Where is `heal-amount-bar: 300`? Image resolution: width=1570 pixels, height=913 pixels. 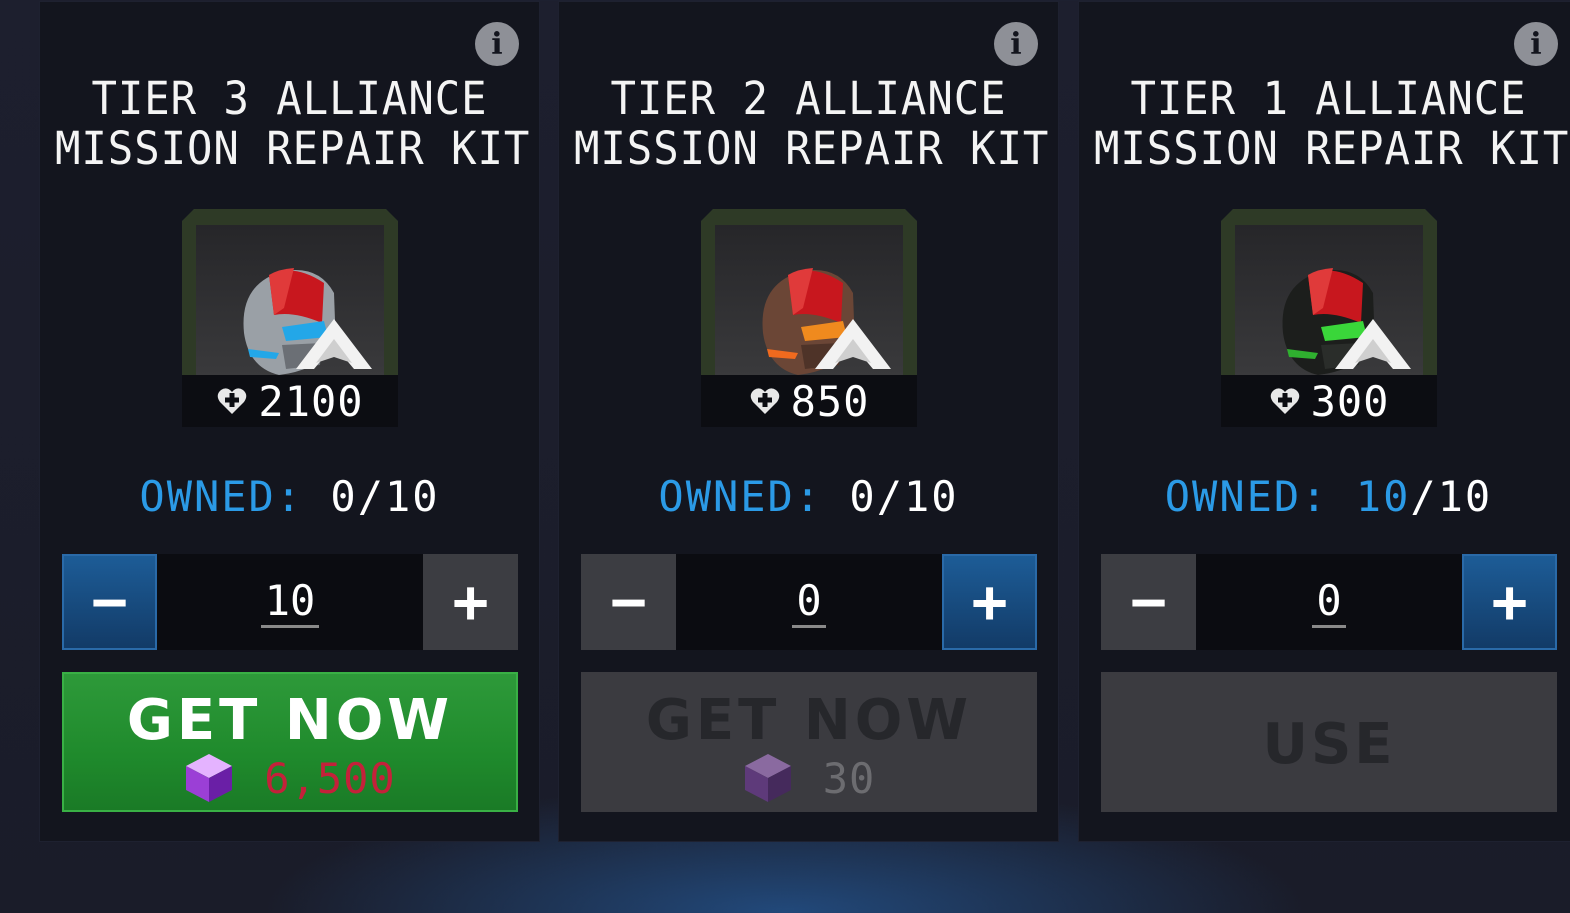 heal-amount-bar: 300 is located at coordinates (1329, 401).